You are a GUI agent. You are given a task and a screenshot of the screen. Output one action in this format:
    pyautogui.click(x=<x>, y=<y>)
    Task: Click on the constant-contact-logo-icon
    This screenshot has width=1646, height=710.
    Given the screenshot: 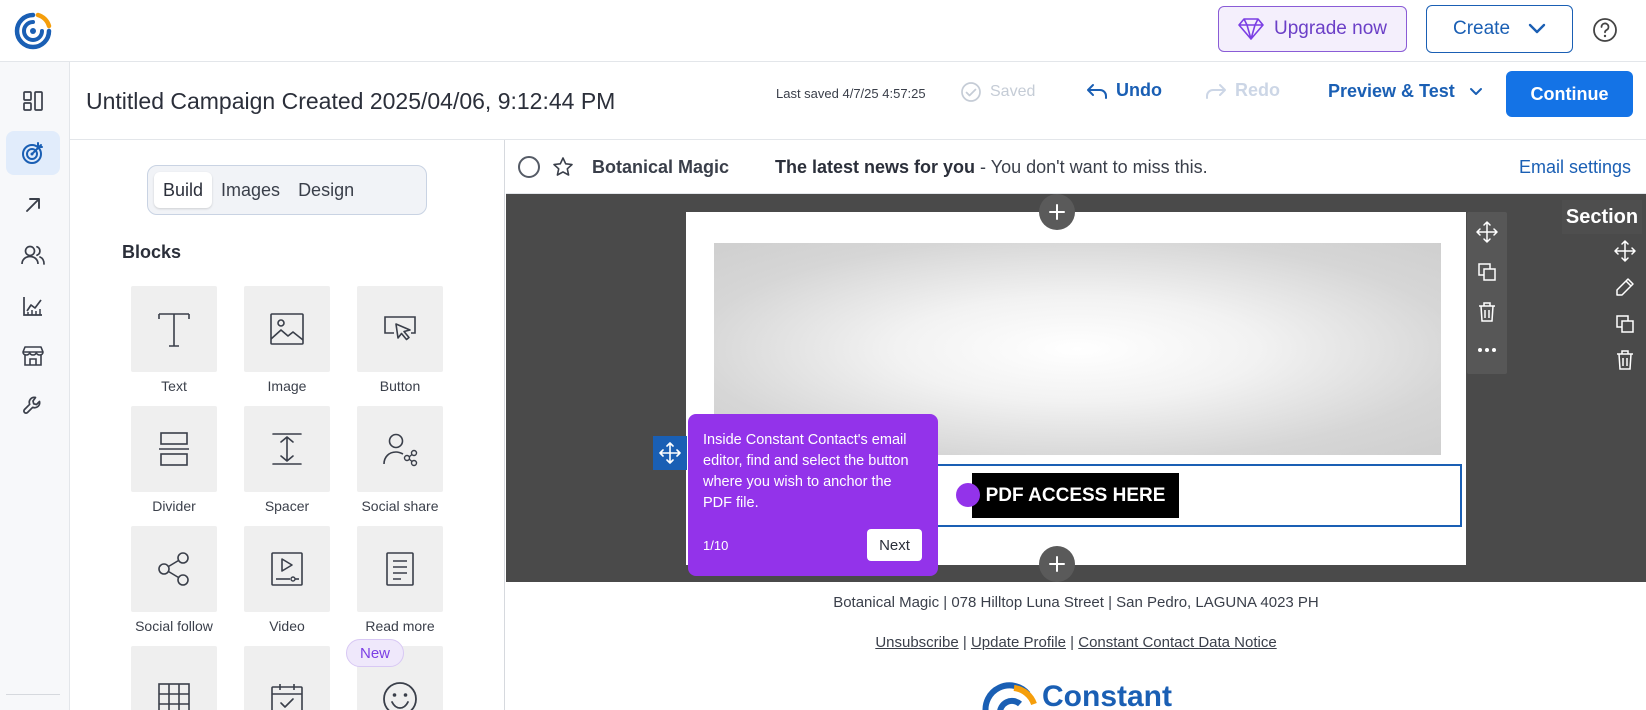 What is the action you would take?
    pyautogui.click(x=33, y=31)
    